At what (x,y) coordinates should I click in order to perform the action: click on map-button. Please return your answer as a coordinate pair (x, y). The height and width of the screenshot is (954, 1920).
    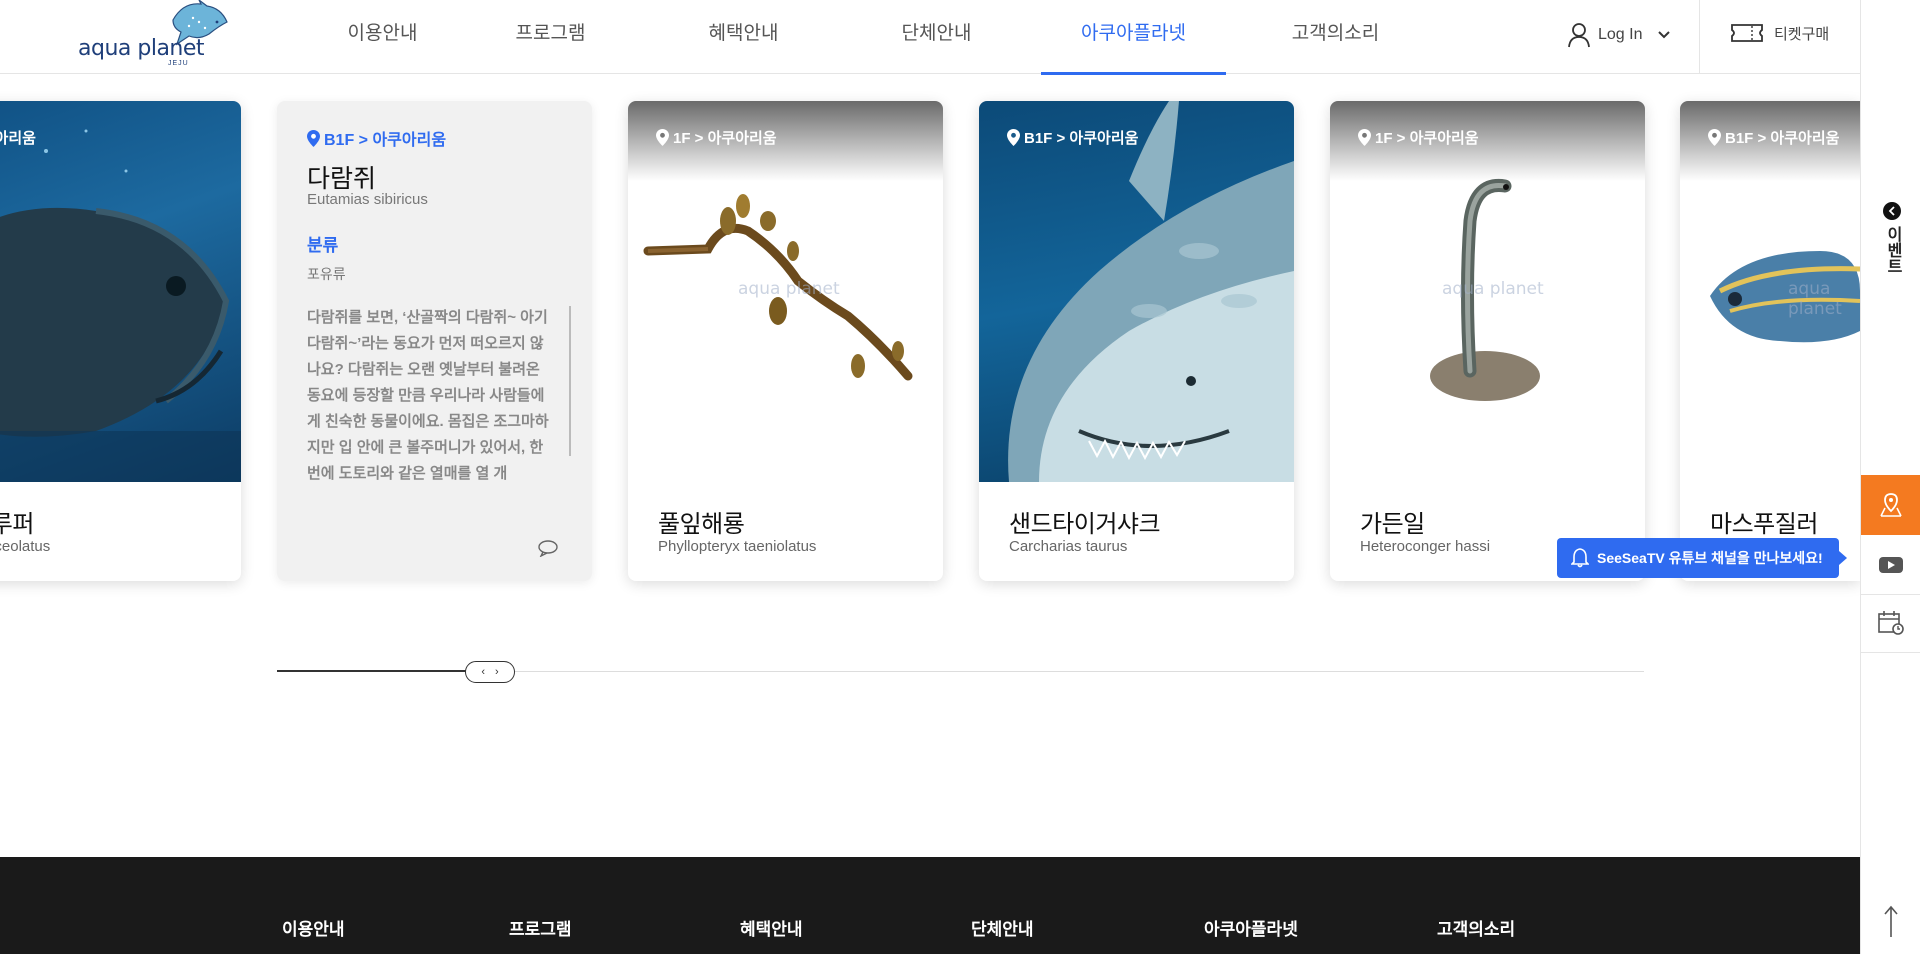
    Looking at the image, I should click on (1890, 505).